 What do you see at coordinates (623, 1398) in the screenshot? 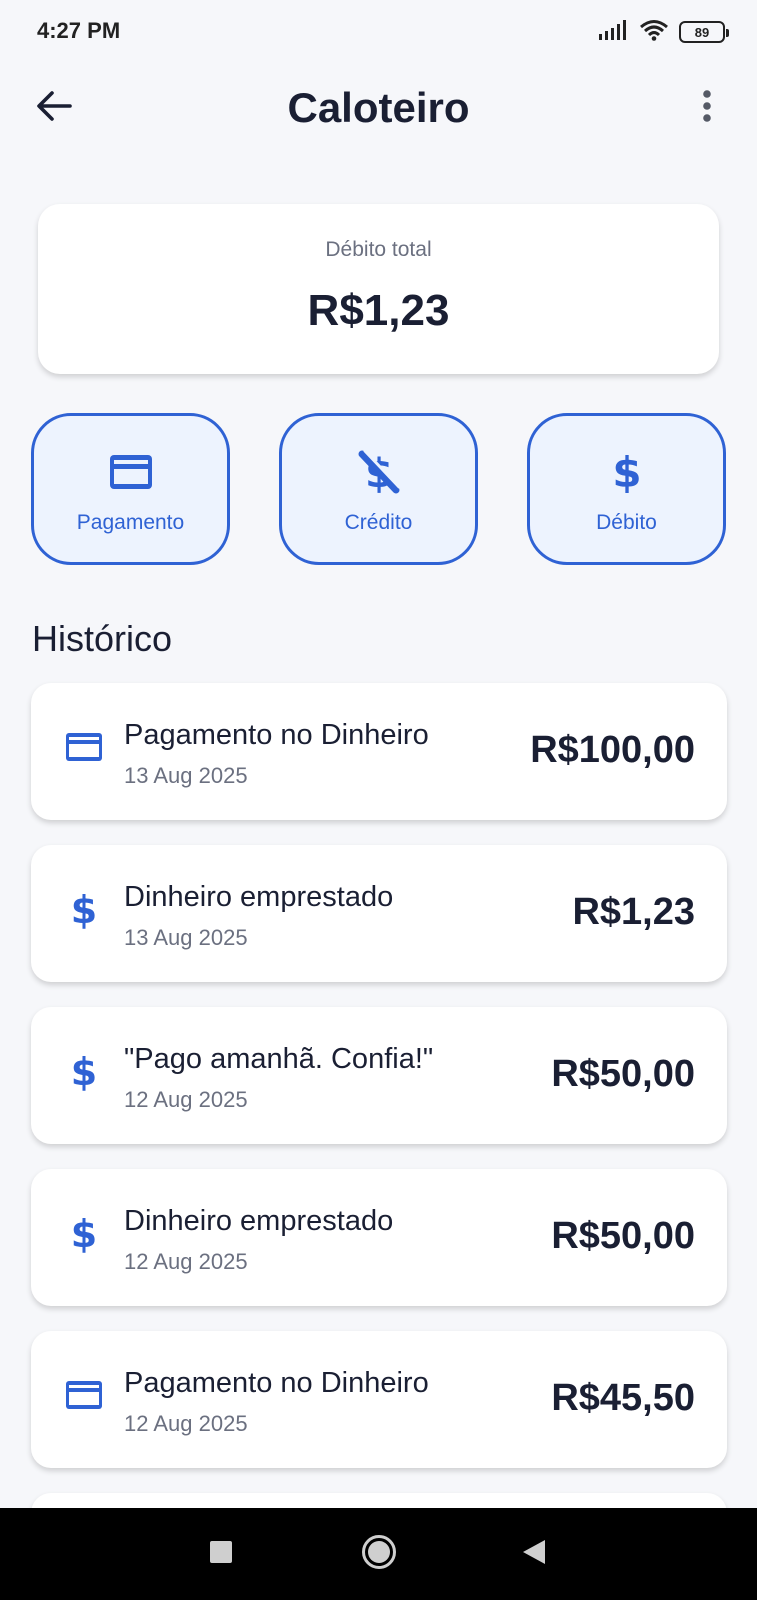
I see `history-item-amount: R$45,50` at bounding box center [623, 1398].